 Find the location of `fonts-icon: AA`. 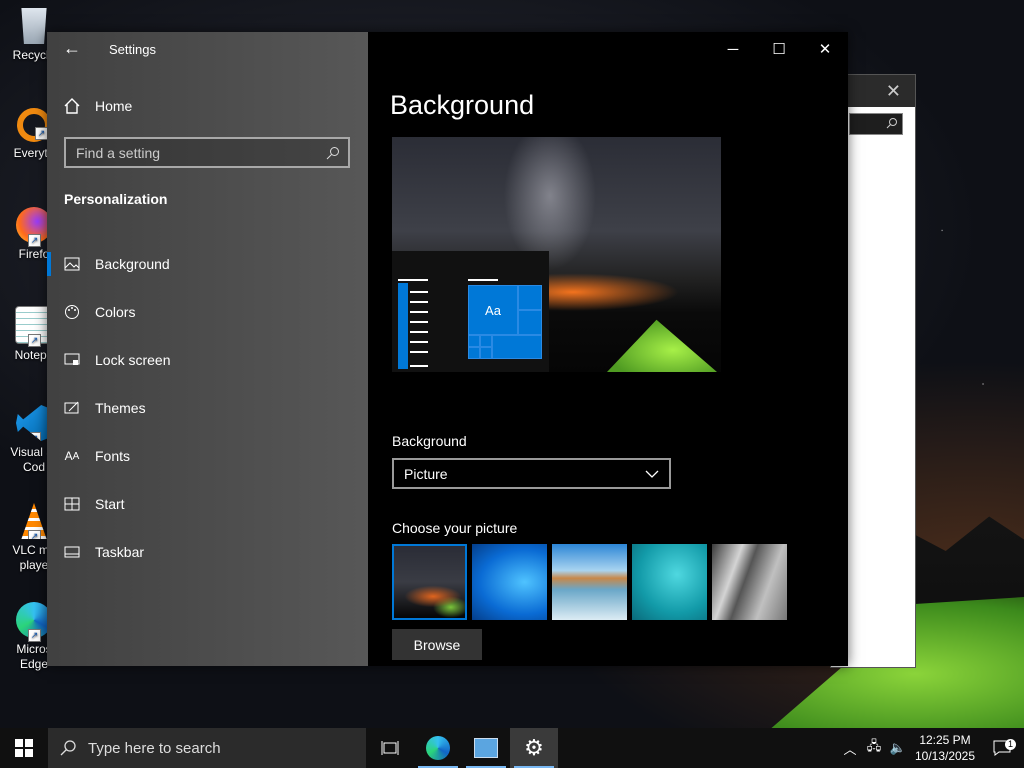

fonts-icon: AA is located at coordinates (72, 456).